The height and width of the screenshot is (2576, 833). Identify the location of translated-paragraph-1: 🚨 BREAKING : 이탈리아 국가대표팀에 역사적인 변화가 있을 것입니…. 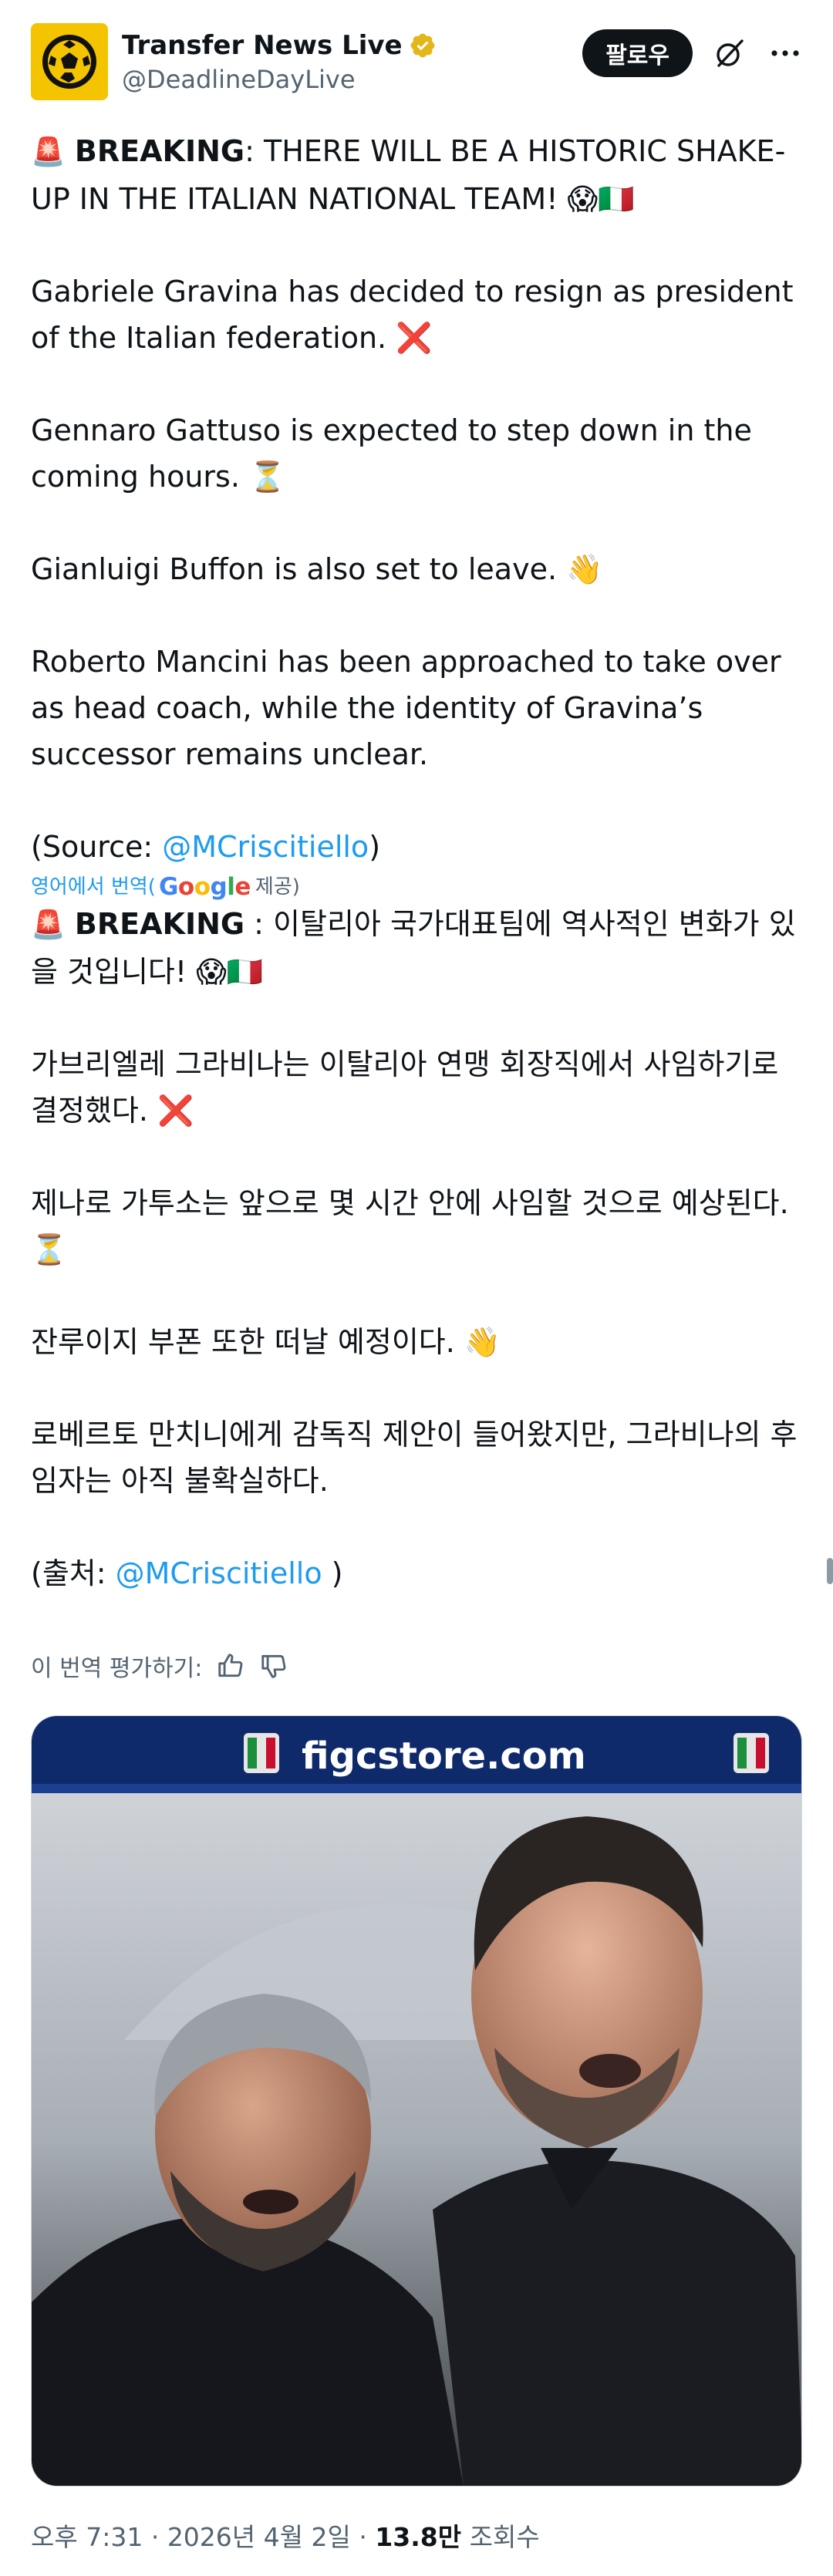
(413, 948).